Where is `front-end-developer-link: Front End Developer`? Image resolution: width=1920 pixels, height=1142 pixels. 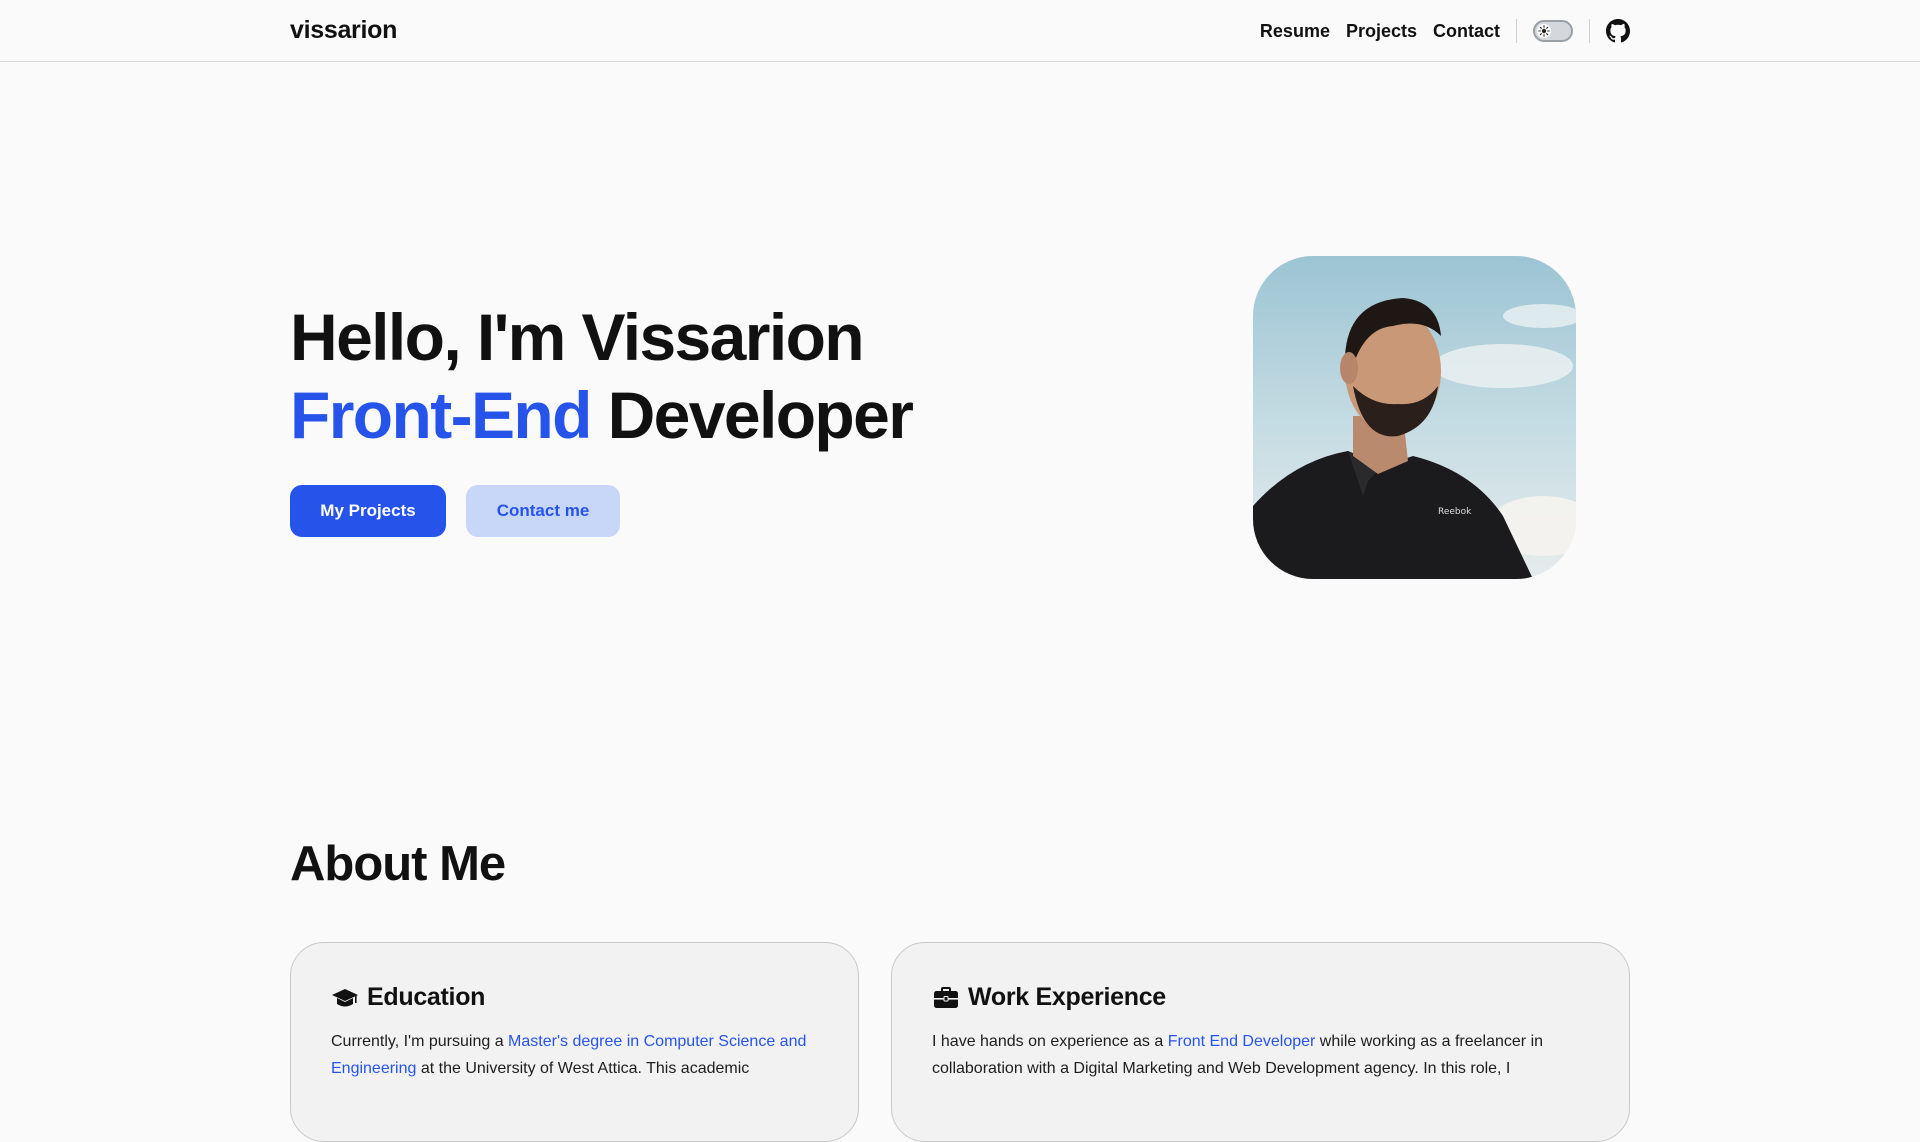 front-end-developer-link: Front End Developer is located at coordinates (1242, 1041).